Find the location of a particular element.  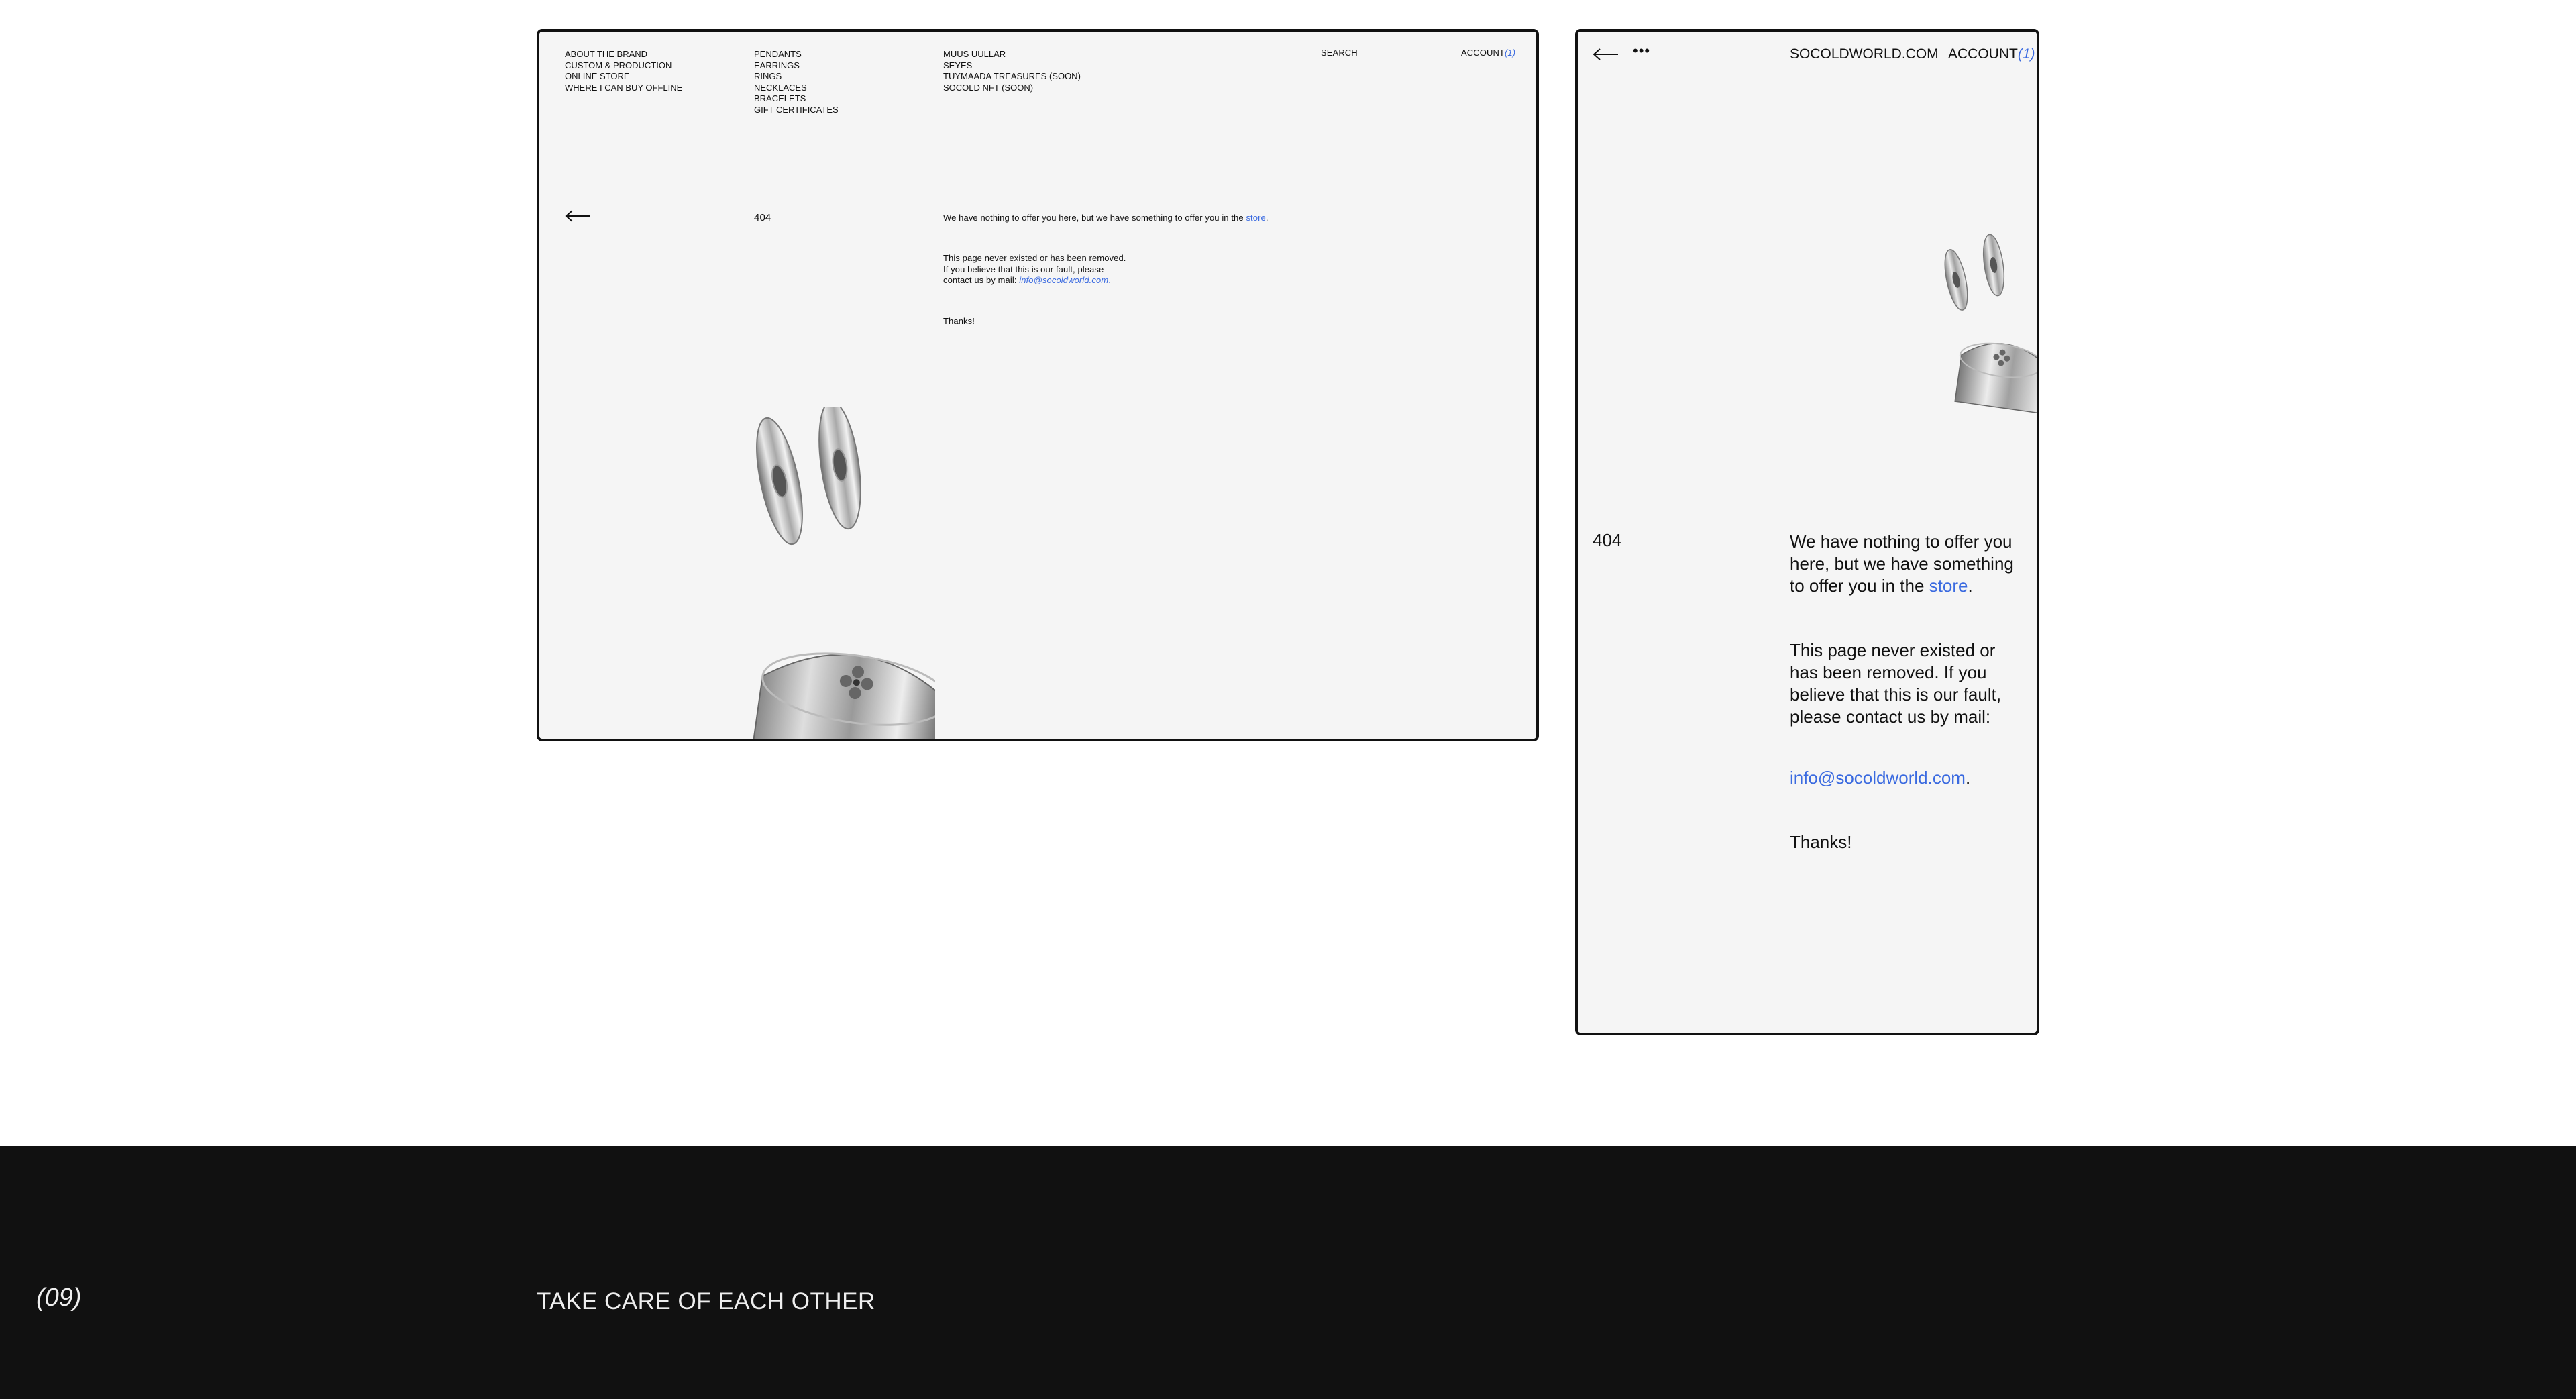

nav-rings: RINGS is located at coordinates (796, 77).